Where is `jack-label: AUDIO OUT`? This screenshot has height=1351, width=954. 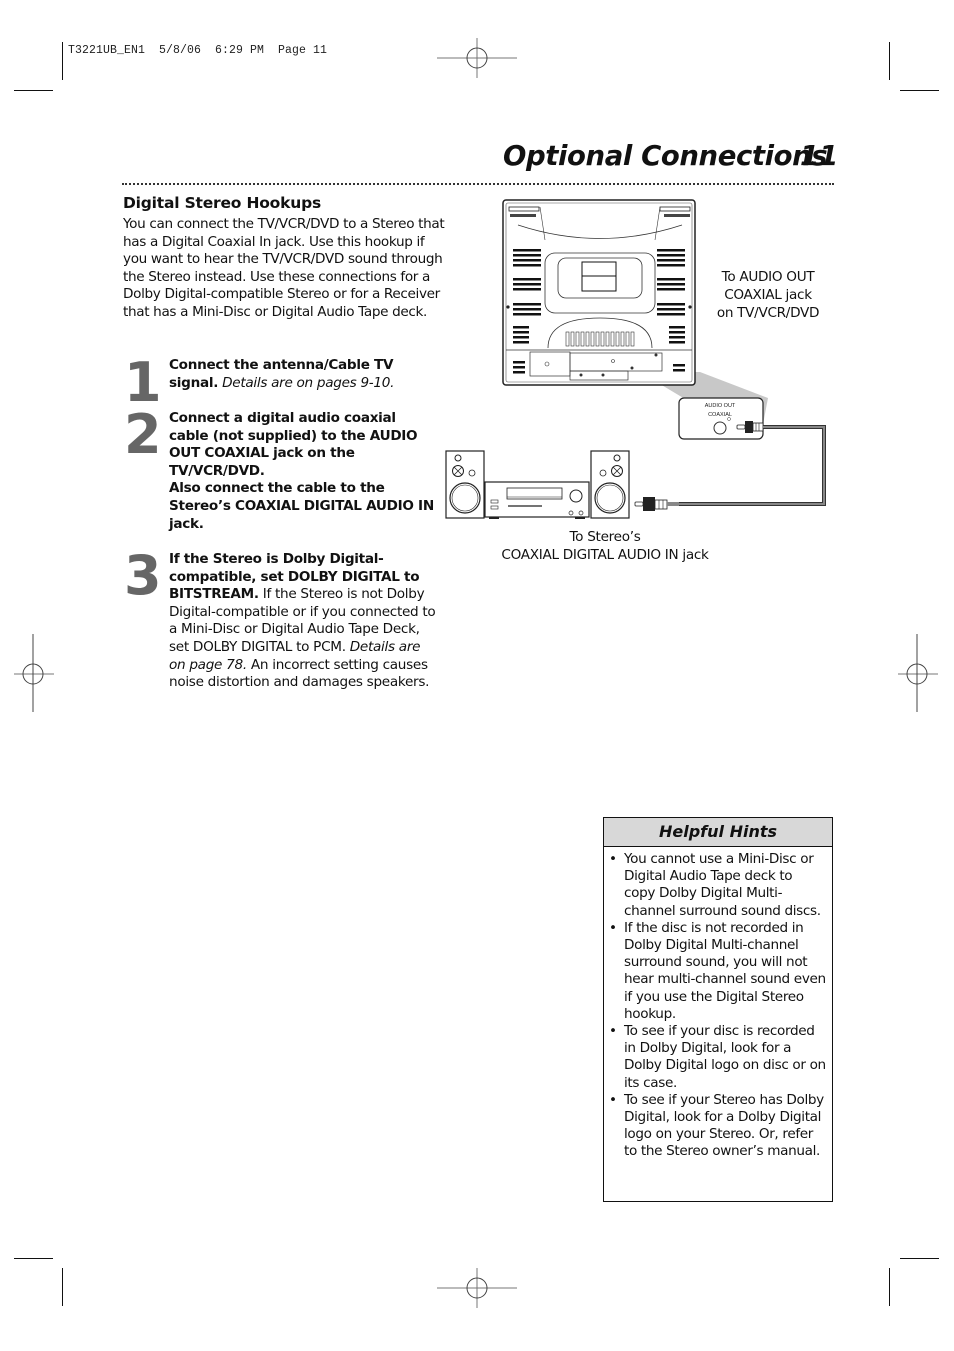
jack-label: AUDIO OUT is located at coordinates (720, 406).